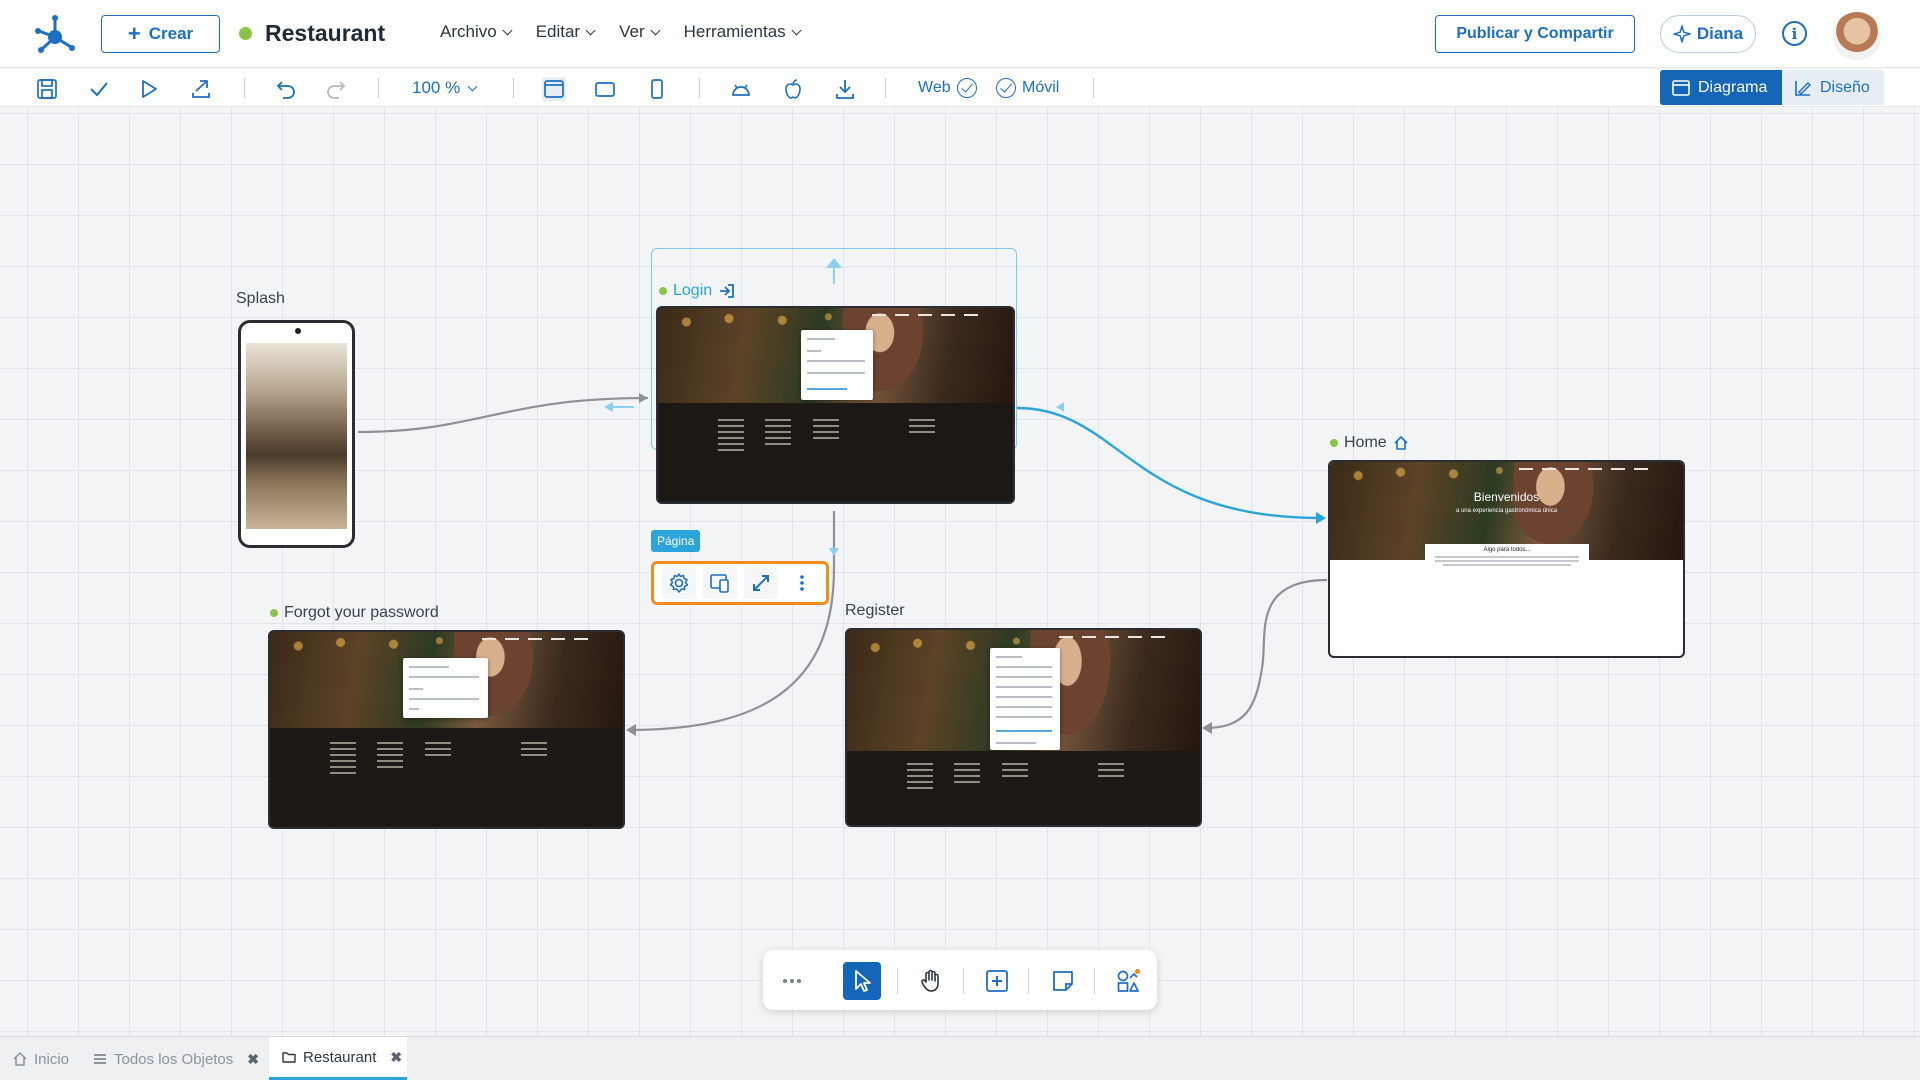 The height and width of the screenshot is (1080, 1920). What do you see at coordinates (605, 89) in the screenshot?
I see `tablet-view-icon` at bounding box center [605, 89].